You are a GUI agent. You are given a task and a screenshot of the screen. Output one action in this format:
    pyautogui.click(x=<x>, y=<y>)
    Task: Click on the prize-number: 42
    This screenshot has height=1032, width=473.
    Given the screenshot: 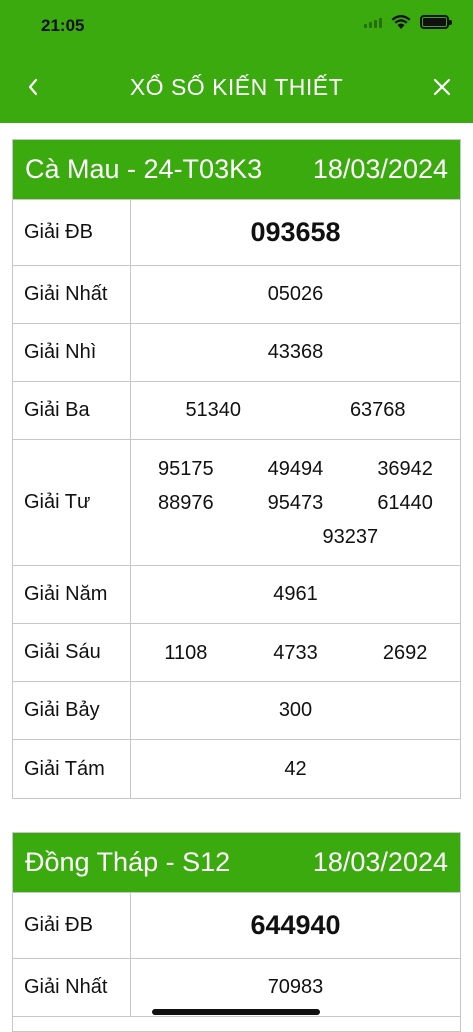 What is the action you would take?
    pyautogui.click(x=295, y=768)
    